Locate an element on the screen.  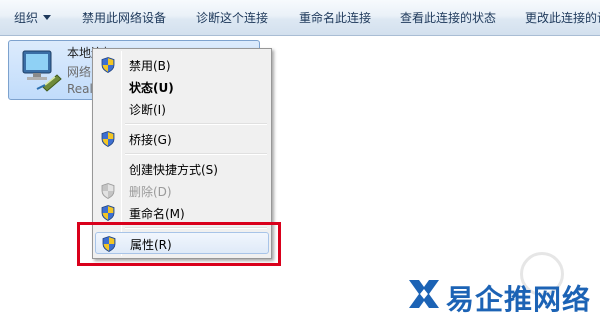
brand-logo-icon is located at coordinates (424, 294).